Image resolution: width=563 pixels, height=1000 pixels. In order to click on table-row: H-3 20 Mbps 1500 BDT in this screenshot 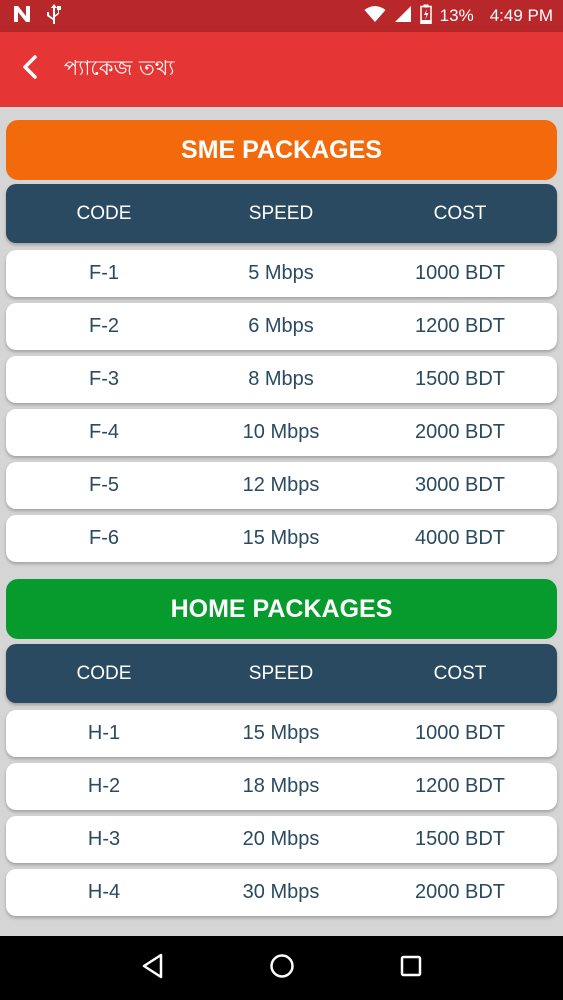, I will do `click(281, 839)`.